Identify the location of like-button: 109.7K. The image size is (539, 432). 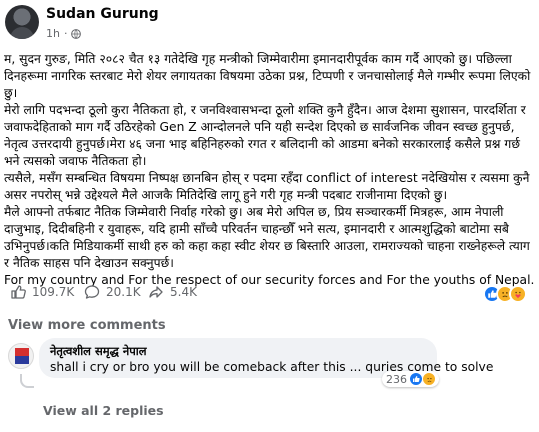
(42, 292).